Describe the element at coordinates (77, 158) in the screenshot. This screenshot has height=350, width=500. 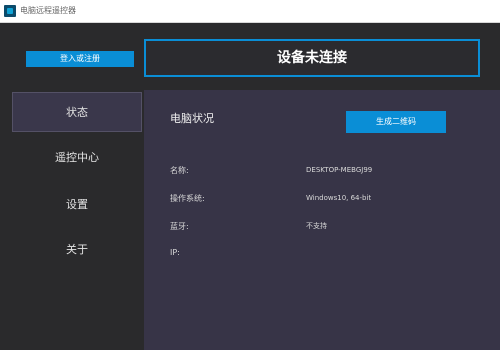
I see `sidebar-item-remote-center: 遥控中心` at that location.